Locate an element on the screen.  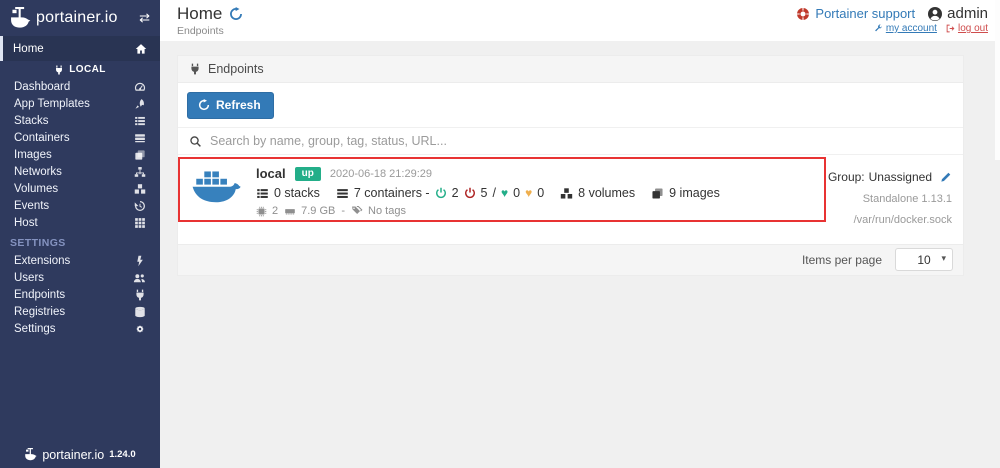
title-block: Home Endpoints is located at coordinates (210, 20).